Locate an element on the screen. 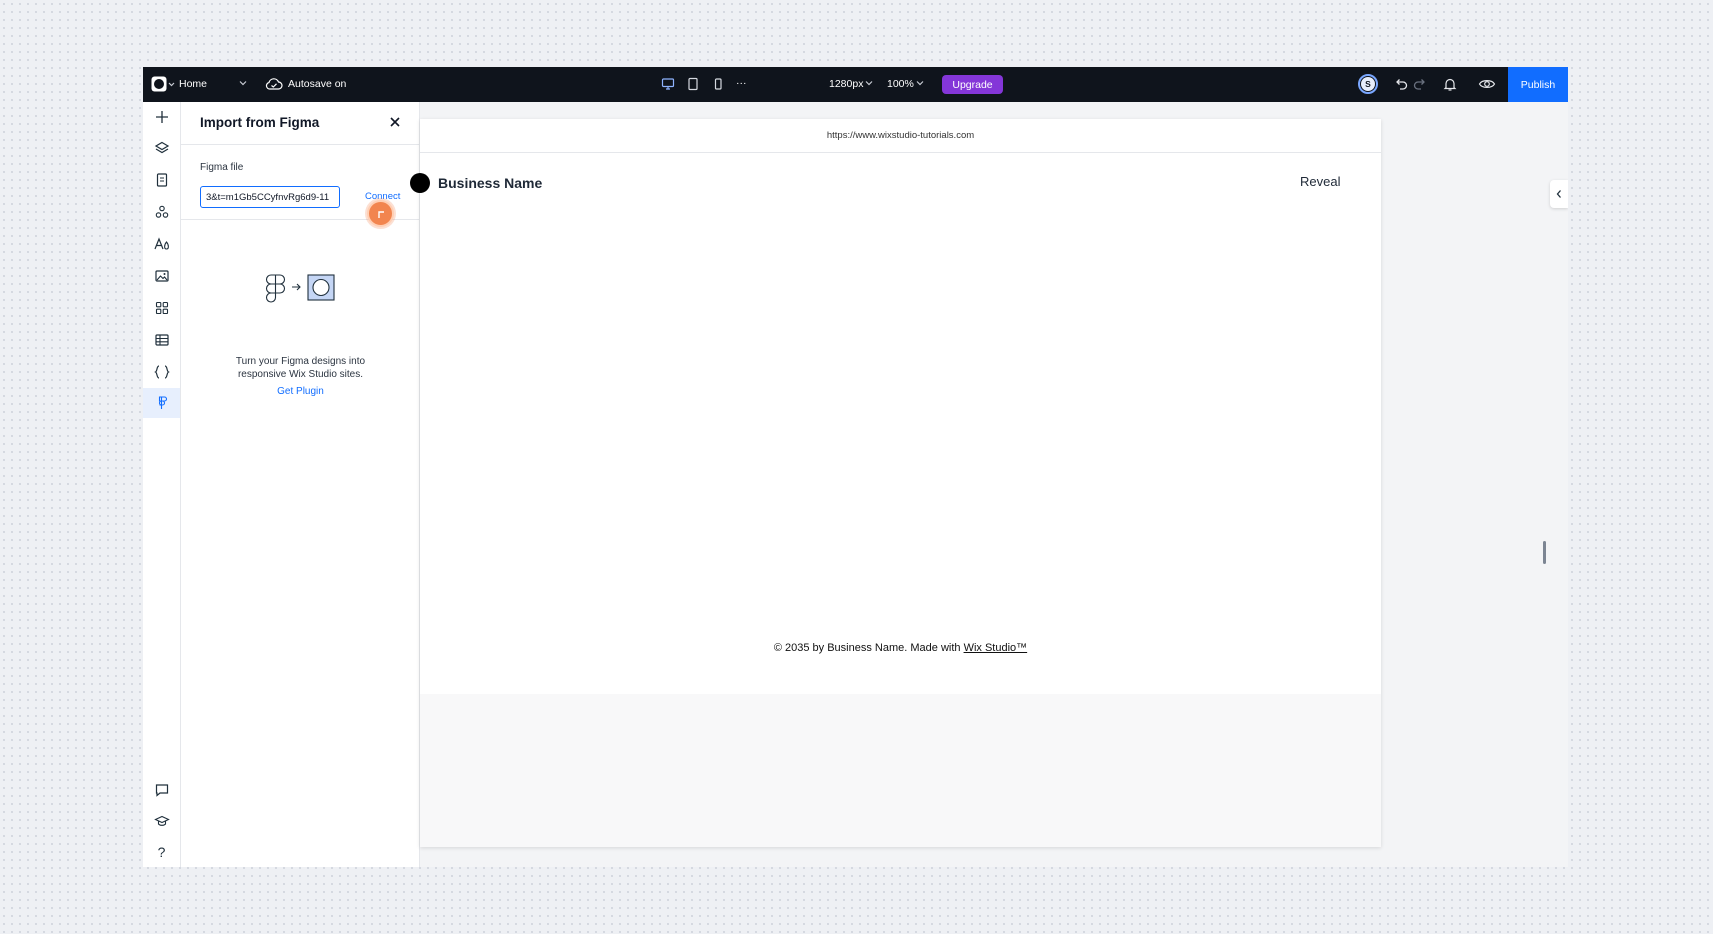 This screenshot has height=934, width=1713. image-icon is located at coordinates (161, 276).